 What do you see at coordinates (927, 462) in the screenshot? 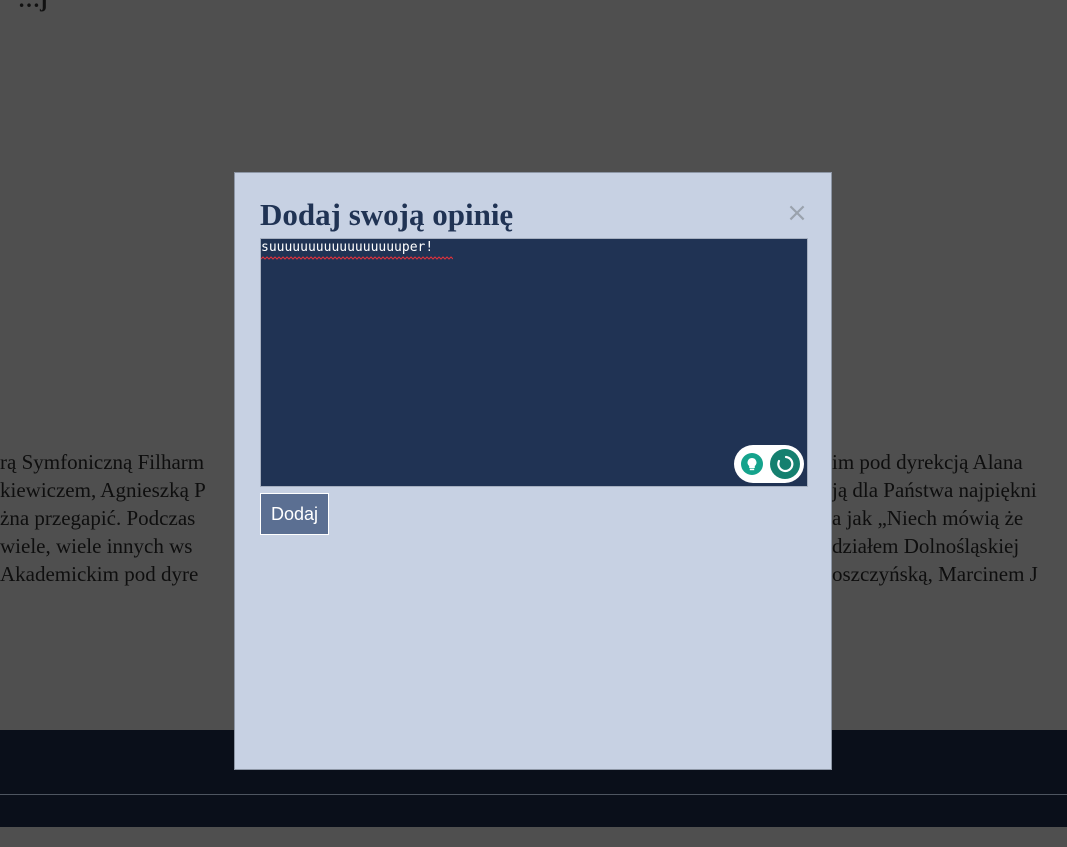
I see `article-line-right-1: im pod dyrekcją Alana` at bounding box center [927, 462].